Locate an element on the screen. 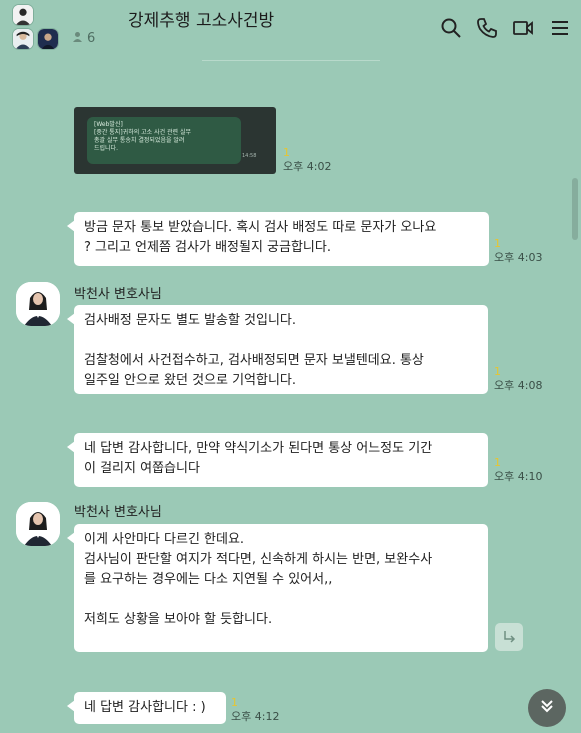 This screenshot has height=733, width=581. scrollbar-thumb is located at coordinates (575, 209).